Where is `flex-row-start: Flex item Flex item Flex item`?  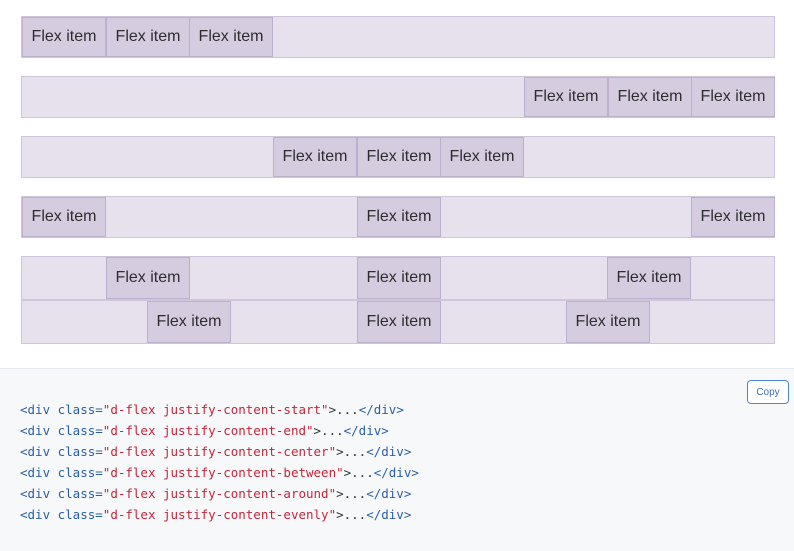 flex-row-start: Flex item Flex item Flex item is located at coordinates (398, 37).